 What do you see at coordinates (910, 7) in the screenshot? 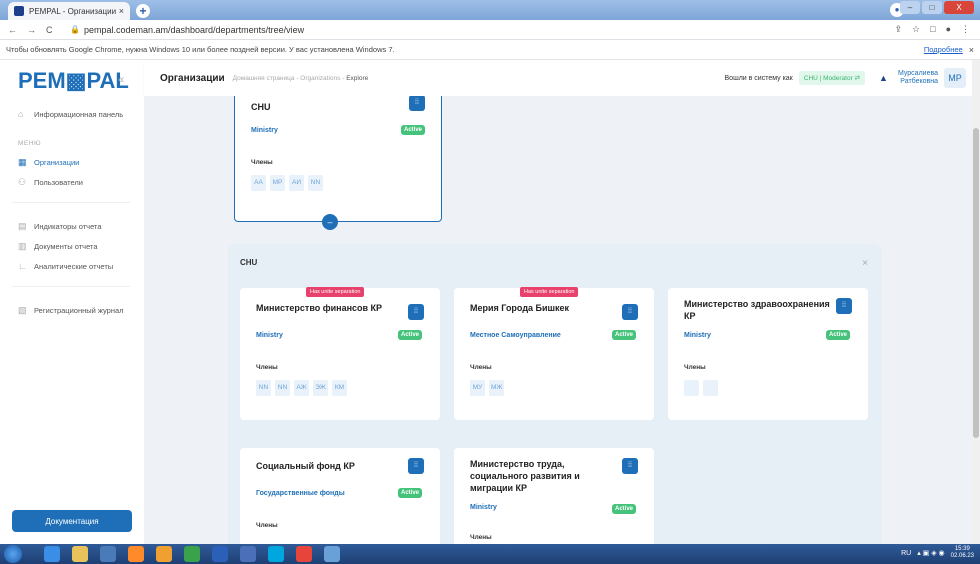
I see `minimize-button: –` at bounding box center [910, 7].